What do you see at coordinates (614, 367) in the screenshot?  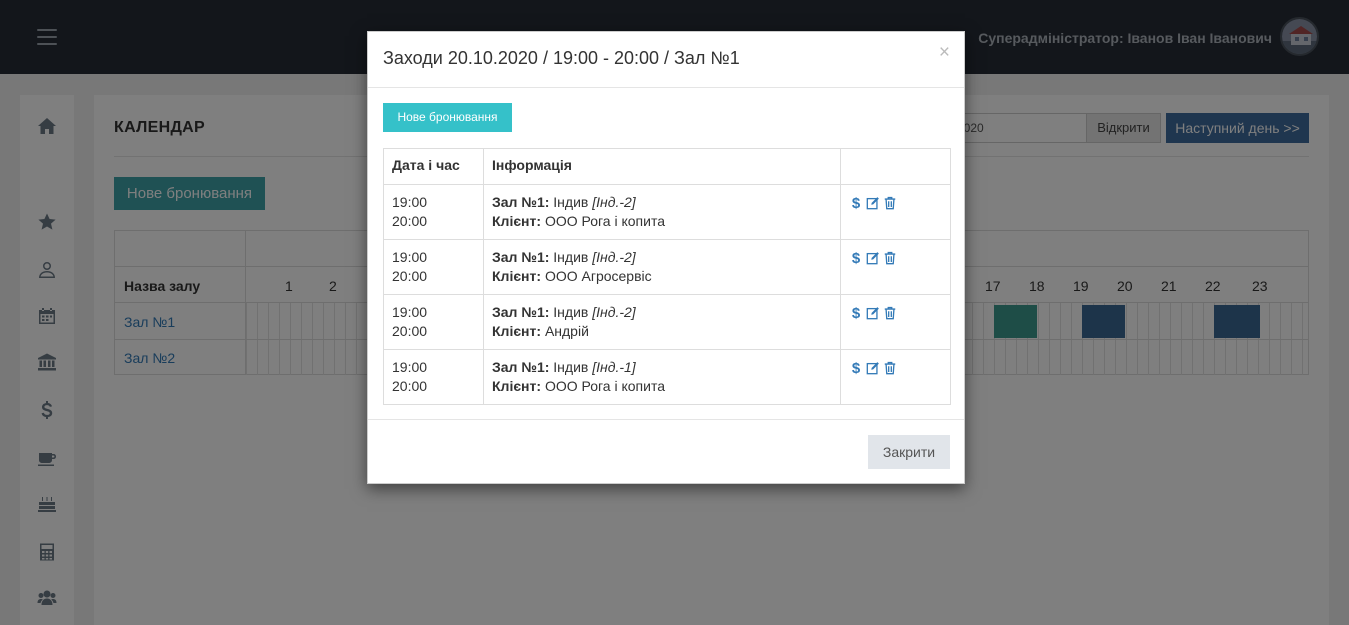 I see `booking-code: [Інд.-1]` at bounding box center [614, 367].